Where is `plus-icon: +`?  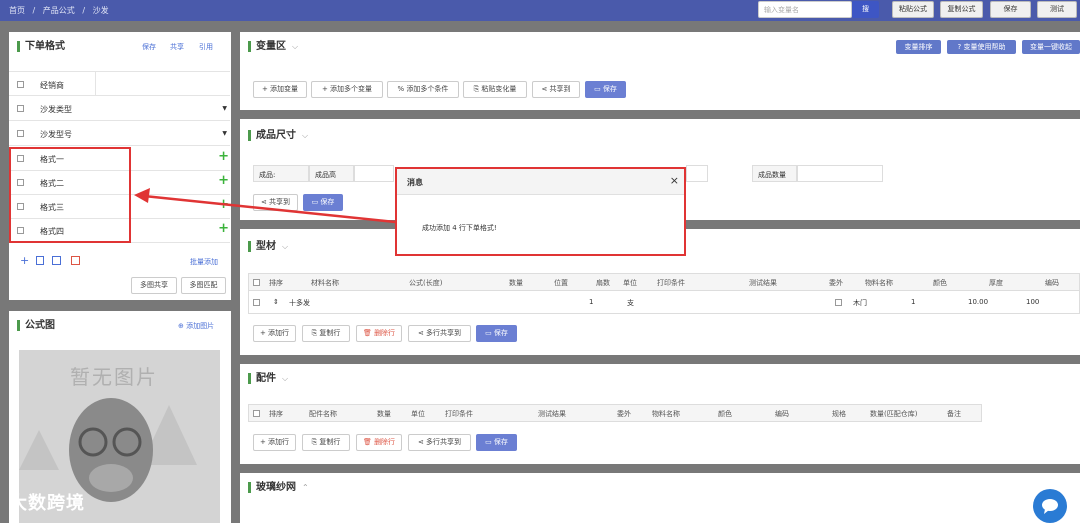 plus-icon: + is located at coordinates (223, 156).